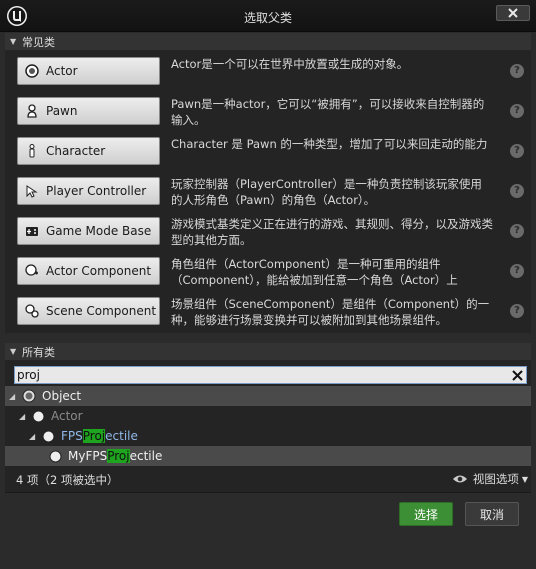 The height and width of the screenshot is (569, 536). I want to click on clear-search-button, so click(517, 375).